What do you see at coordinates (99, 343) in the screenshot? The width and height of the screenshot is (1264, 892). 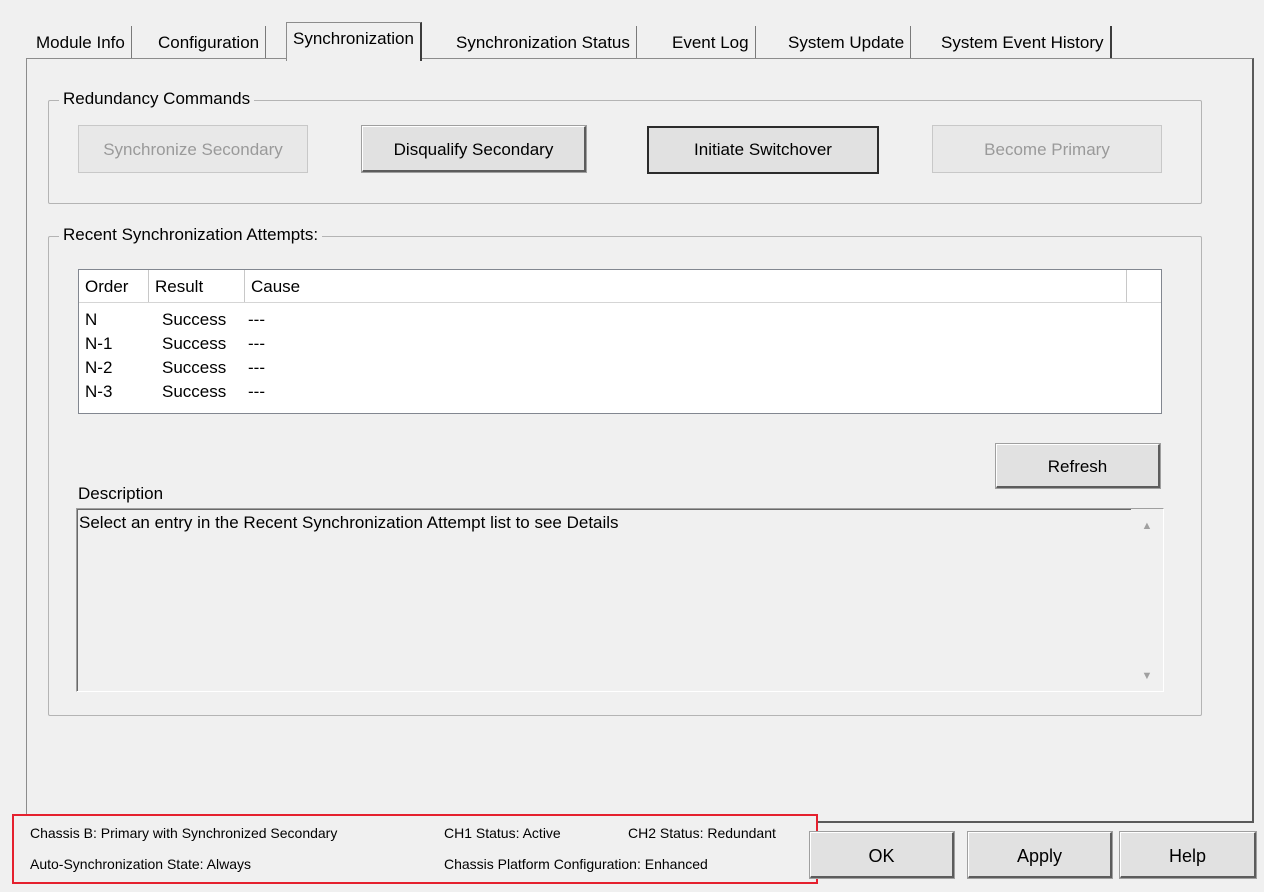 I see `row-order: N-1` at bounding box center [99, 343].